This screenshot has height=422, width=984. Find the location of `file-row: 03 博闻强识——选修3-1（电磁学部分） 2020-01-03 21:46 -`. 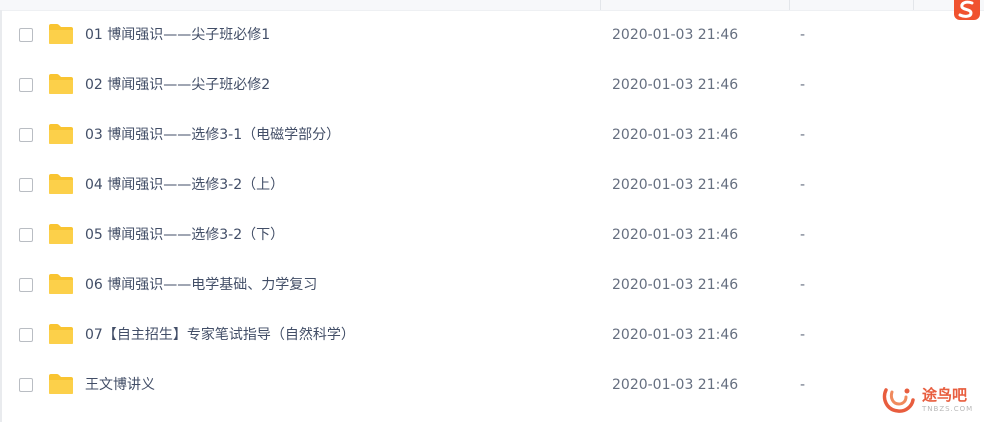

file-row: 03 博闻强识——选修3-1（电磁学部分） 2020-01-03 21:46 - is located at coordinates (492, 136).